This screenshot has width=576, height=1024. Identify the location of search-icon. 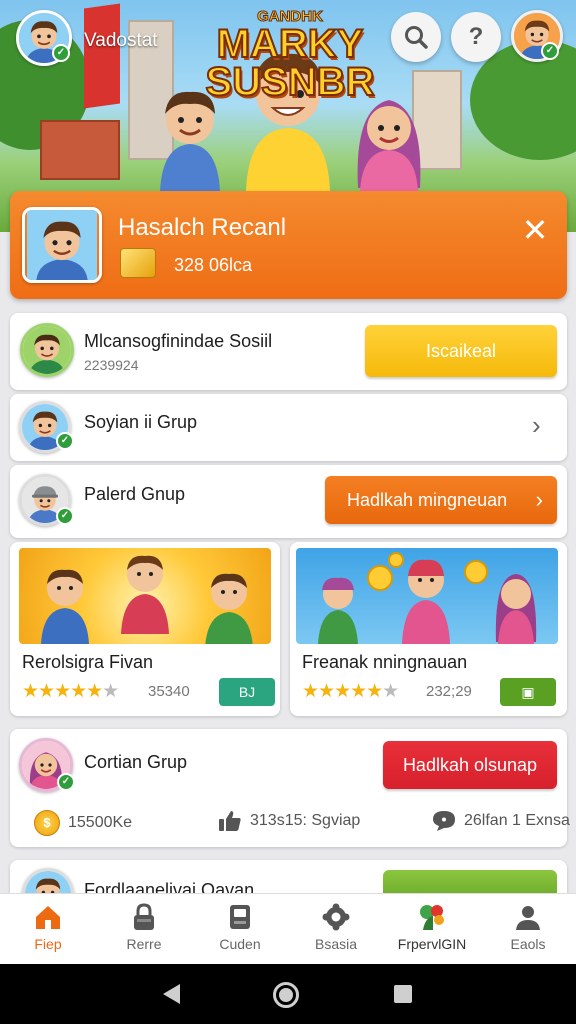
(416, 37).